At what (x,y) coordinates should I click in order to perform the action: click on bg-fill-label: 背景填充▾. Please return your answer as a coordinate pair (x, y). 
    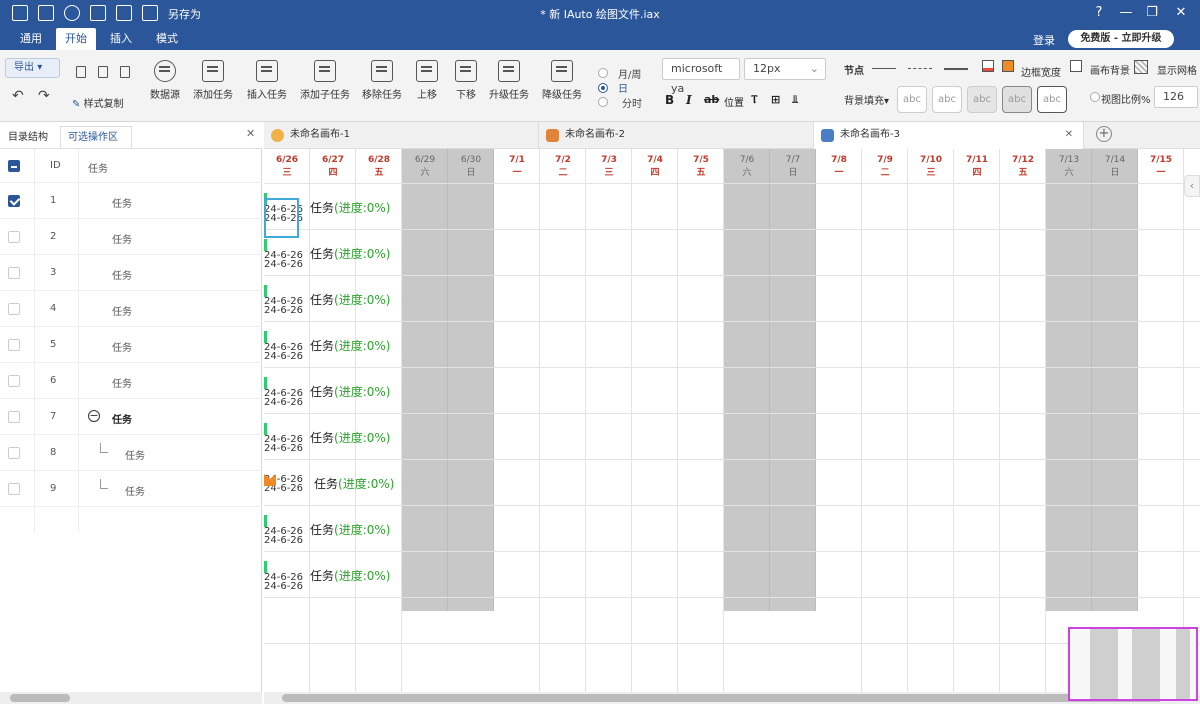
    Looking at the image, I should click on (866, 99).